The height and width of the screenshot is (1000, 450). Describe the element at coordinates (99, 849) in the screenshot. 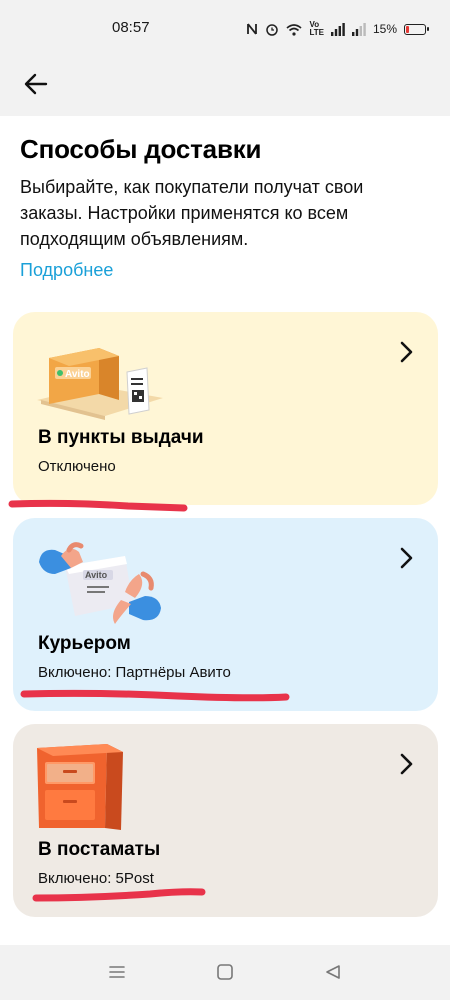

I see `option-title: В постаматы` at that location.